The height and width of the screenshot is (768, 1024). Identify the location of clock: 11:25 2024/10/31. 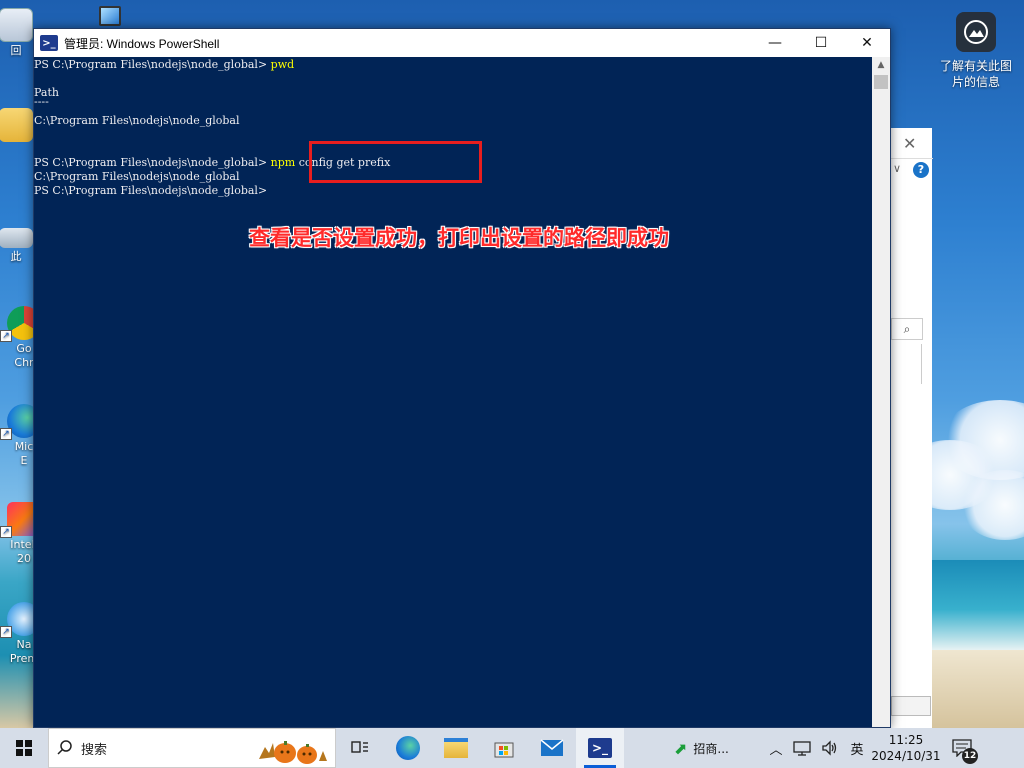
(906, 748).